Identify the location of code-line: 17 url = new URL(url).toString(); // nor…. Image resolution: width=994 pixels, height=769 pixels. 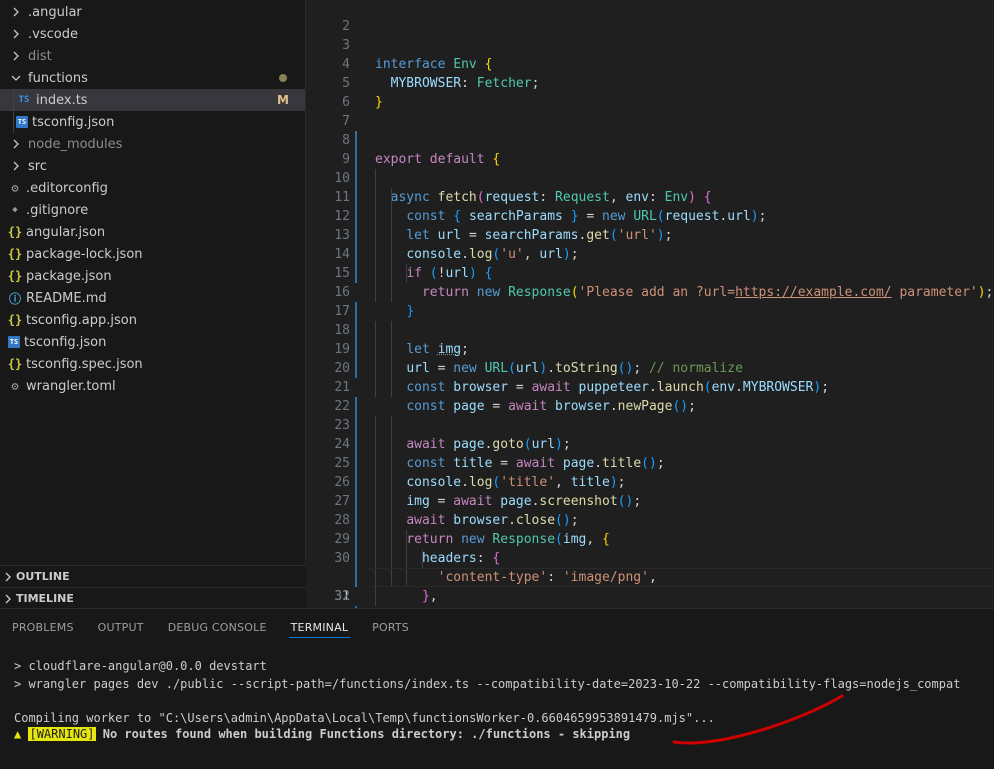
(650, 329).